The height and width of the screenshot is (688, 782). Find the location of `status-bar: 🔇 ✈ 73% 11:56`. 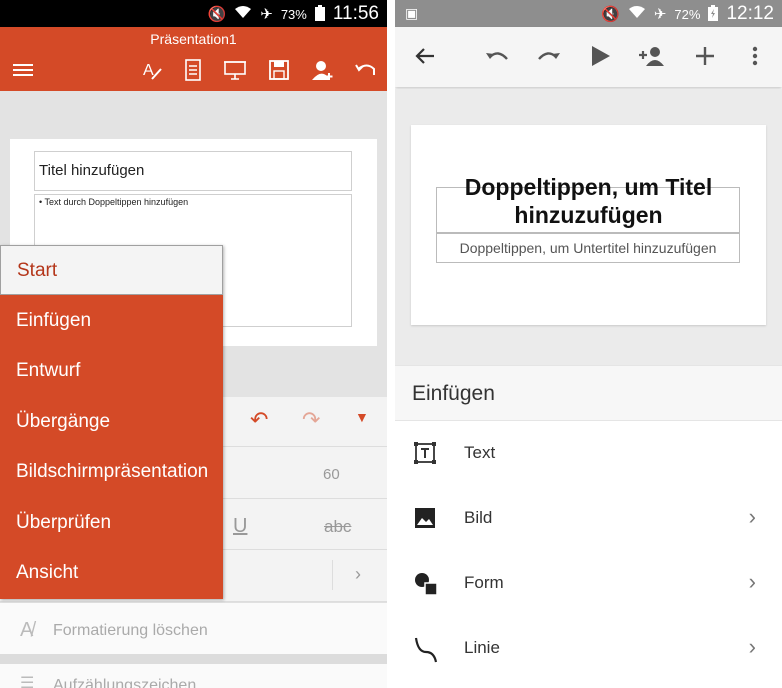

status-bar: 🔇 ✈ 73% 11:56 is located at coordinates (193, 13).